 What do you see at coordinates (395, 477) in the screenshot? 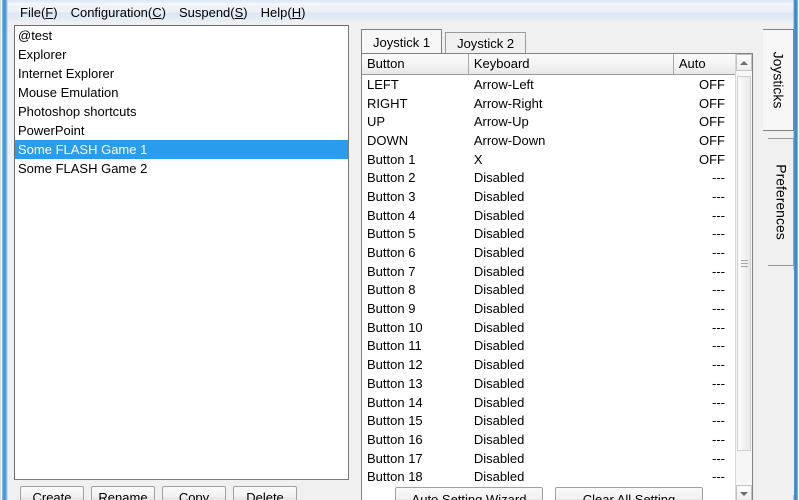
I see `cell-button: Button 18` at bounding box center [395, 477].